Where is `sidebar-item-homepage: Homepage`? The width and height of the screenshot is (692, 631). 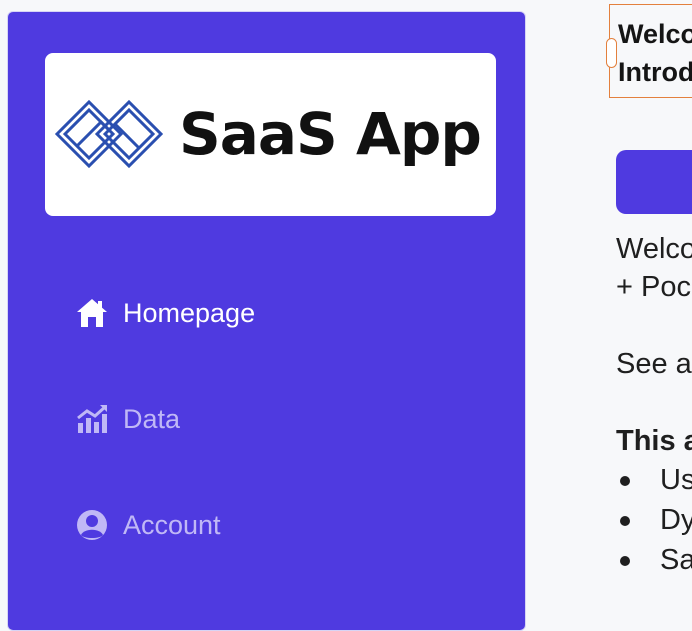 sidebar-item-homepage: Homepage is located at coordinates (165, 313).